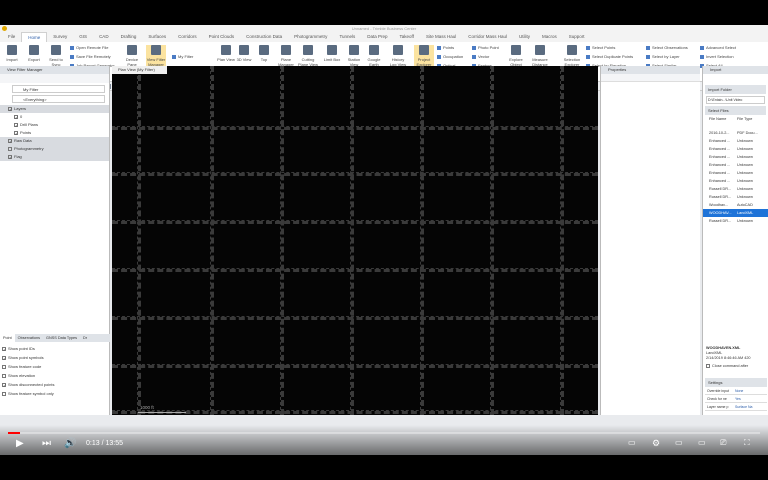  What do you see at coordinates (735, 205) in the screenshot?
I see `file-row: Woodhav... AutoCAD` at bounding box center [735, 205].